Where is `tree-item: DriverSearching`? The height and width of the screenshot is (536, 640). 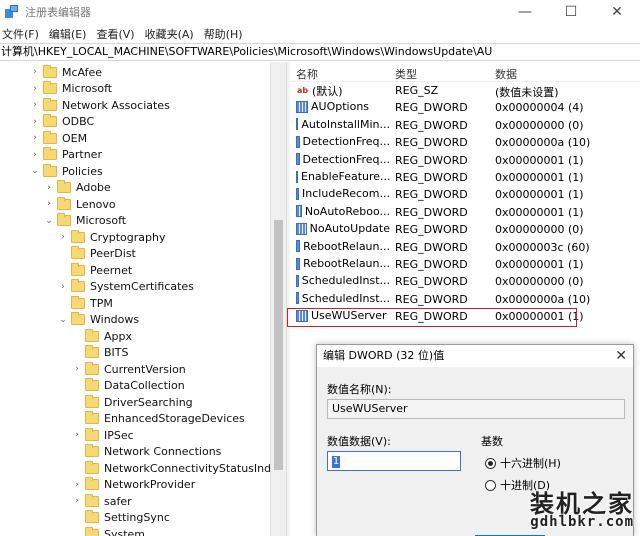 tree-item: DriverSearching is located at coordinates (132, 402).